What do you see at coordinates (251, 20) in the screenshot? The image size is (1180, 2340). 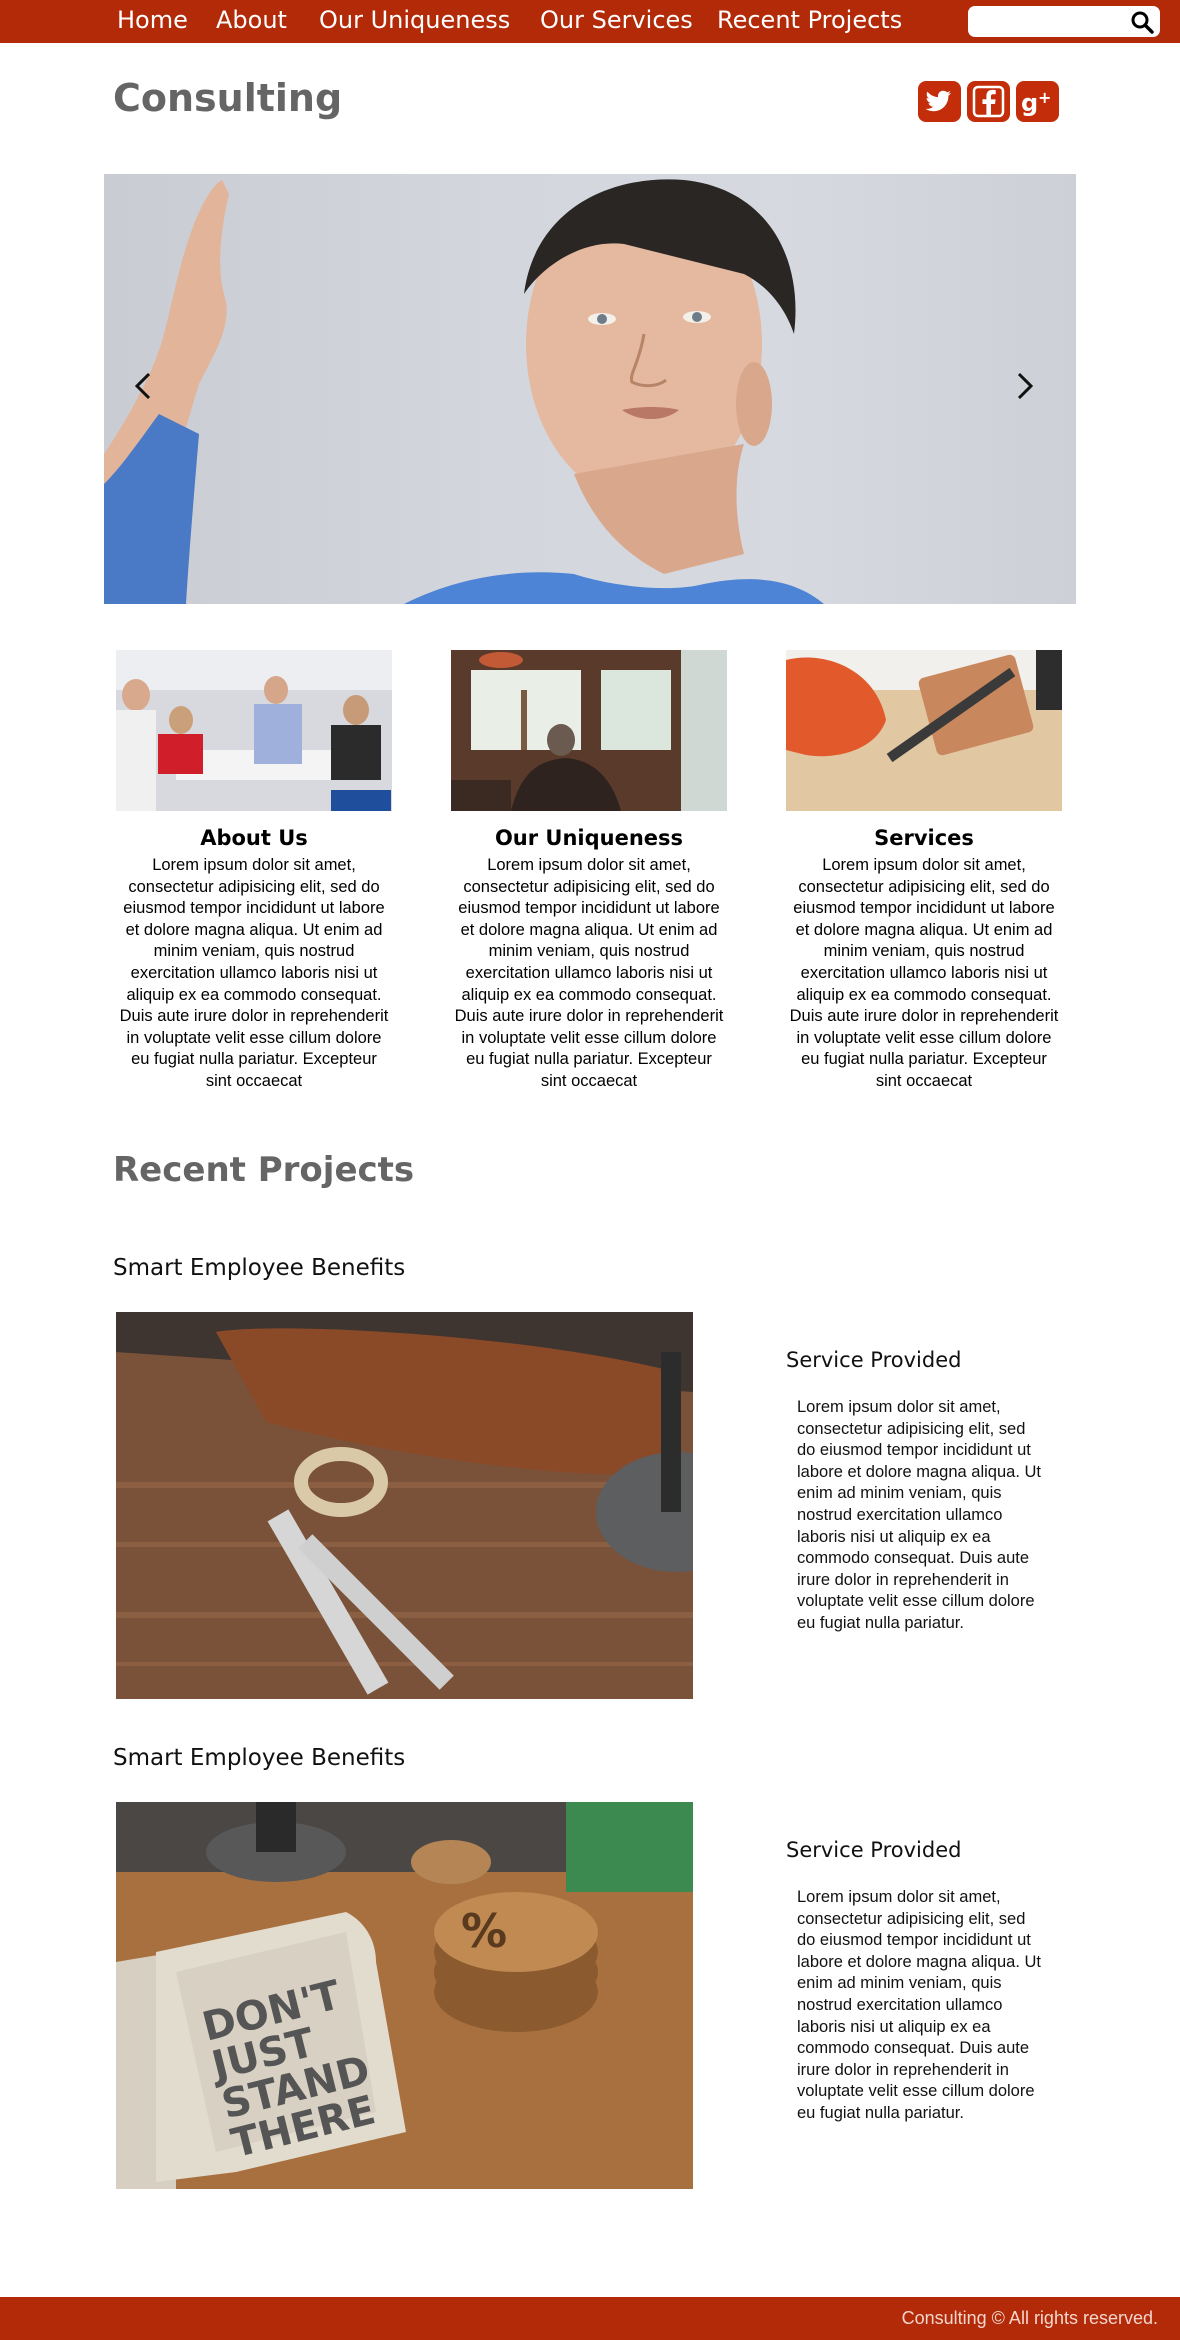 I see `nav-about: About` at bounding box center [251, 20].